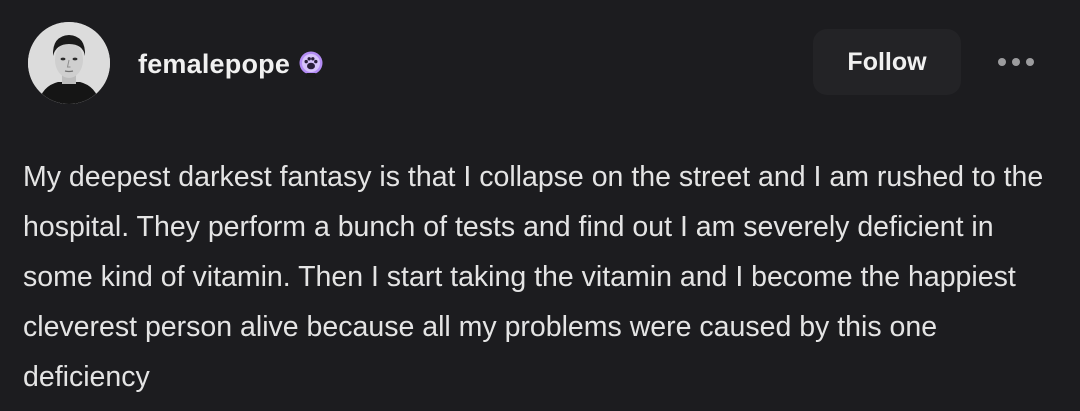 Image resolution: width=1080 pixels, height=411 pixels. Describe the element at coordinates (887, 62) in the screenshot. I see `follow-button: Follow` at that location.